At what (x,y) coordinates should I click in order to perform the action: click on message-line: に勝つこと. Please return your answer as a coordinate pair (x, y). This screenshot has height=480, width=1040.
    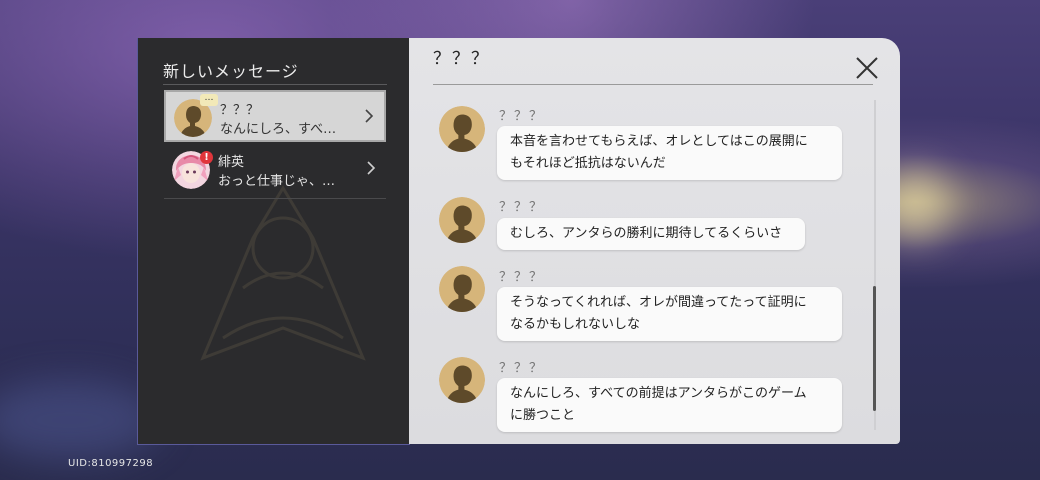
    Looking at the image, I should click on (543, 415).